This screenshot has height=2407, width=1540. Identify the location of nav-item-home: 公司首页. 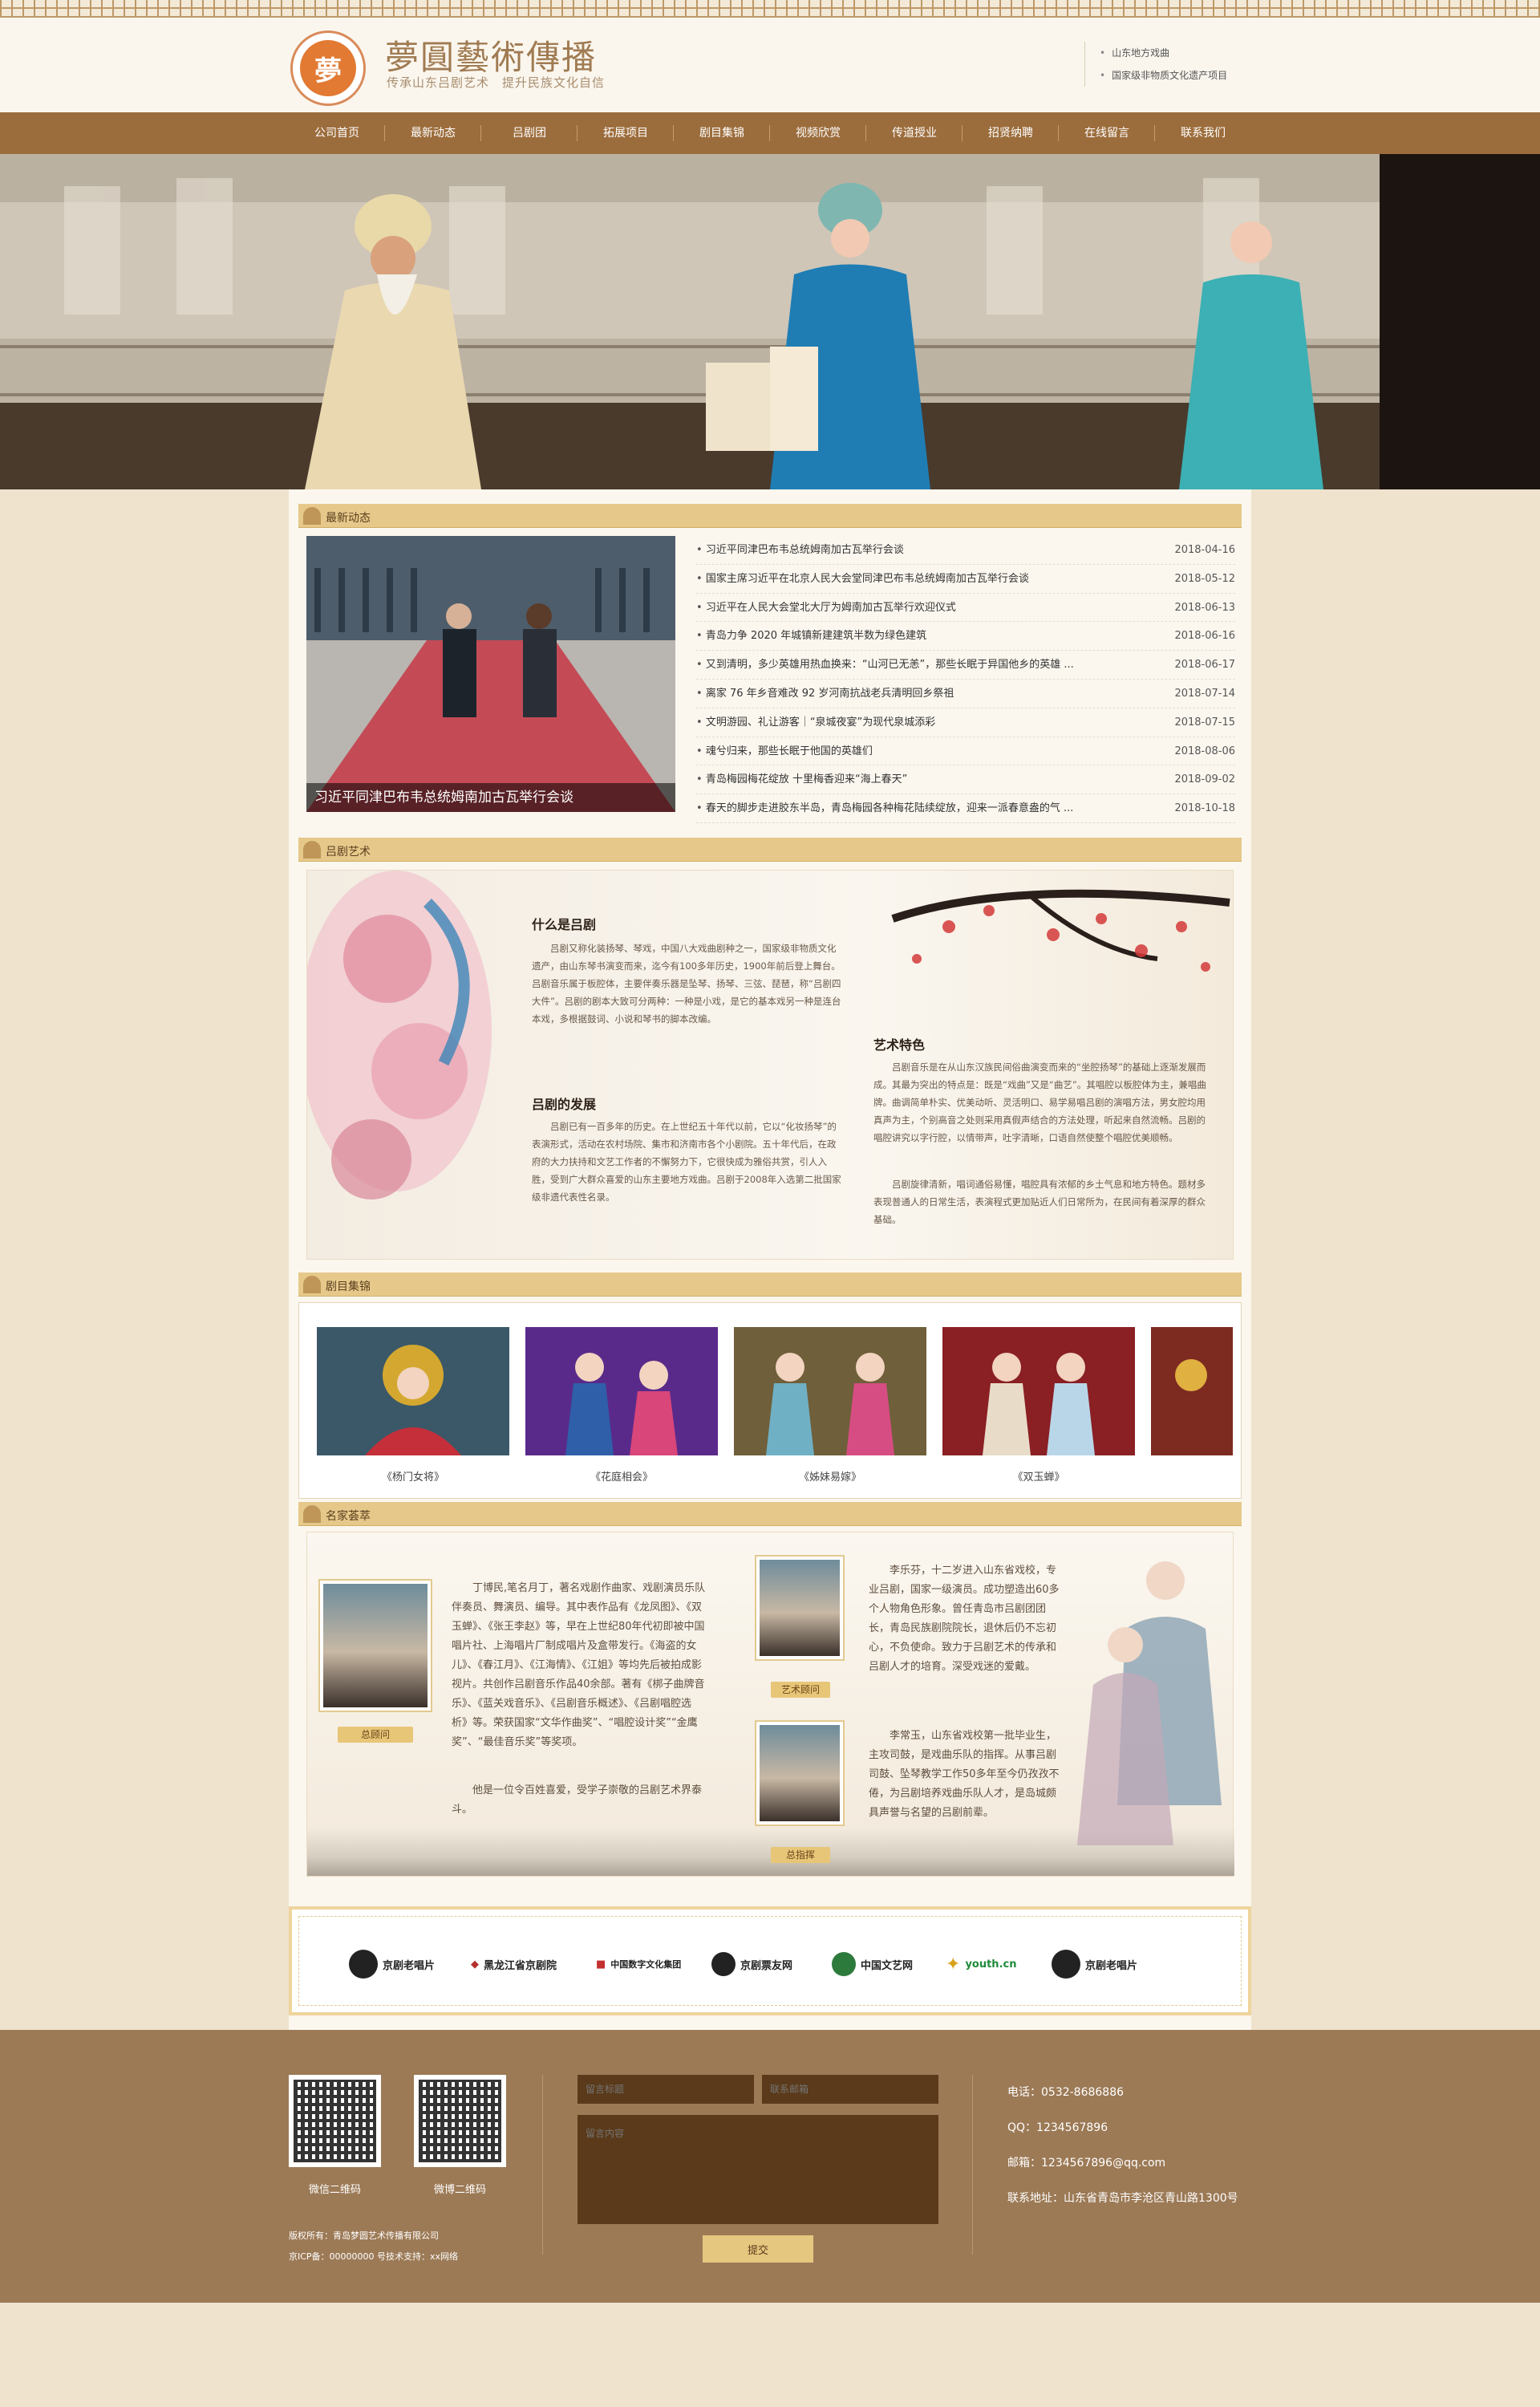
(337, 133).